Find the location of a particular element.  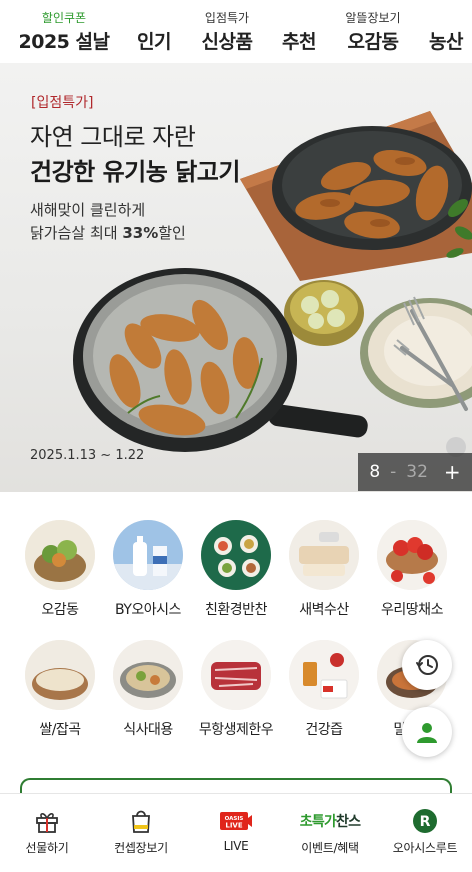

category-eco-side-dish: 친환경반찬 is located at coordinates (236, 569).